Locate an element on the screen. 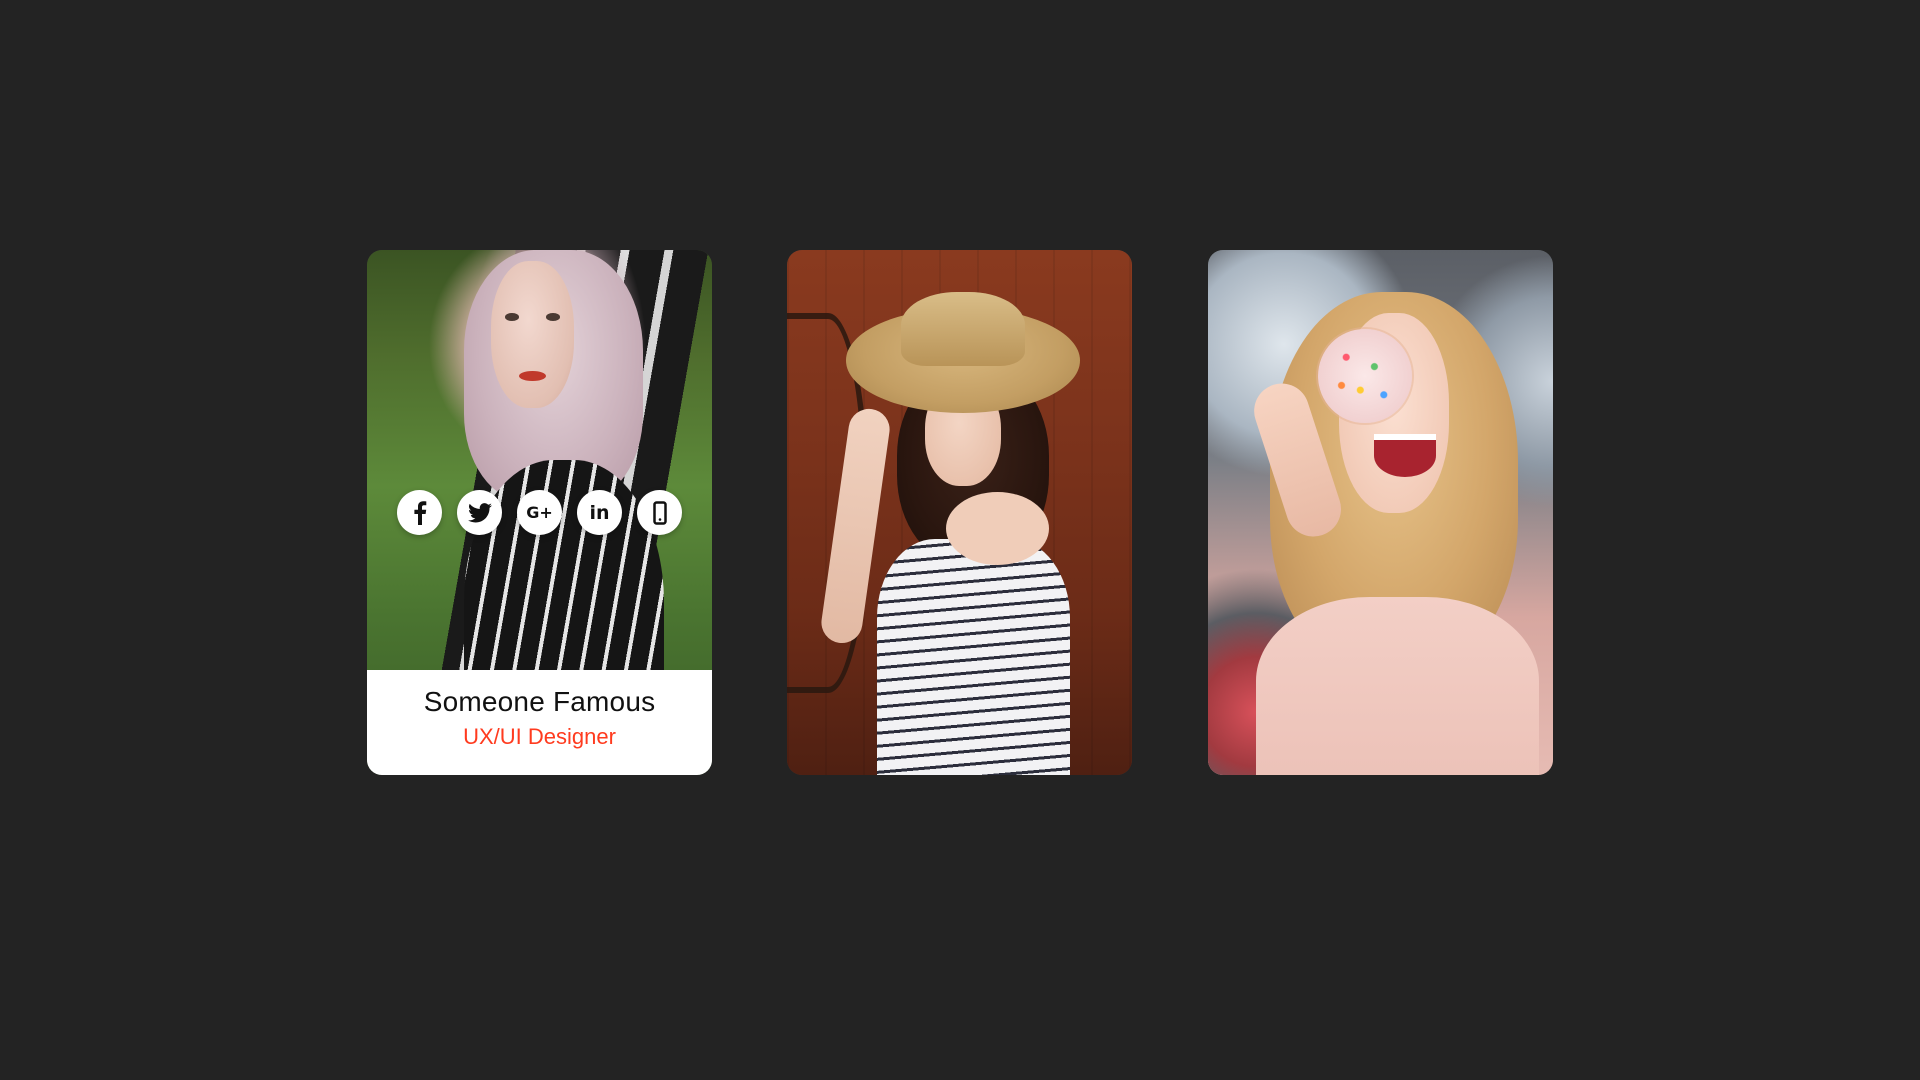  google-plus-glyph: G+ is located at coordinates (539, 512).